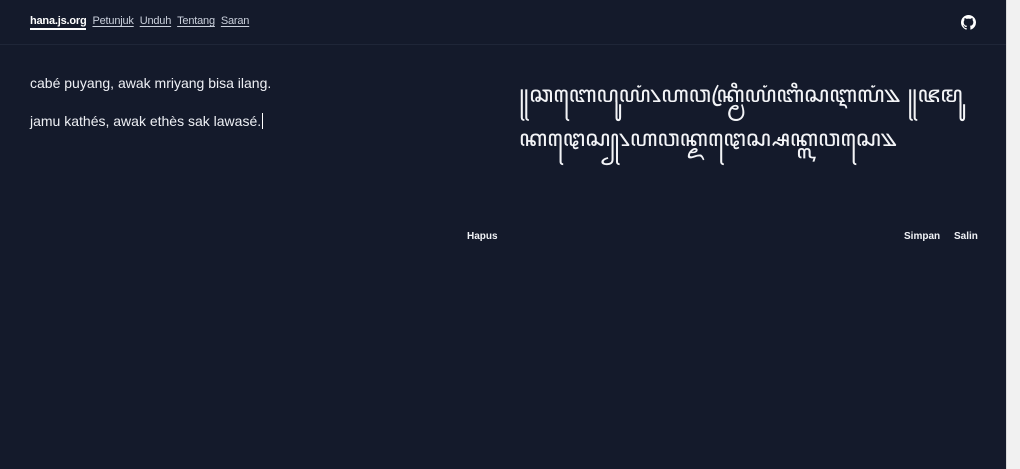 The height and width of the screenshot is (469, 1020). I want to click on text-caret, so click(263, 121).